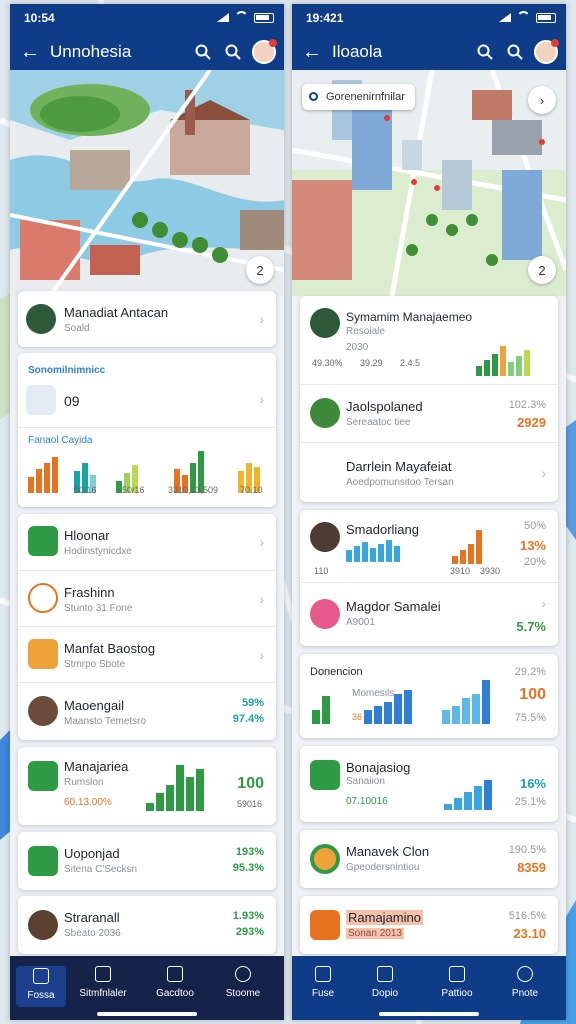 This screenshot has height=1024, width=576. Describe the element at coordinates (249, 932) in the screenshot. I see `stat-value: 293%` at that location.